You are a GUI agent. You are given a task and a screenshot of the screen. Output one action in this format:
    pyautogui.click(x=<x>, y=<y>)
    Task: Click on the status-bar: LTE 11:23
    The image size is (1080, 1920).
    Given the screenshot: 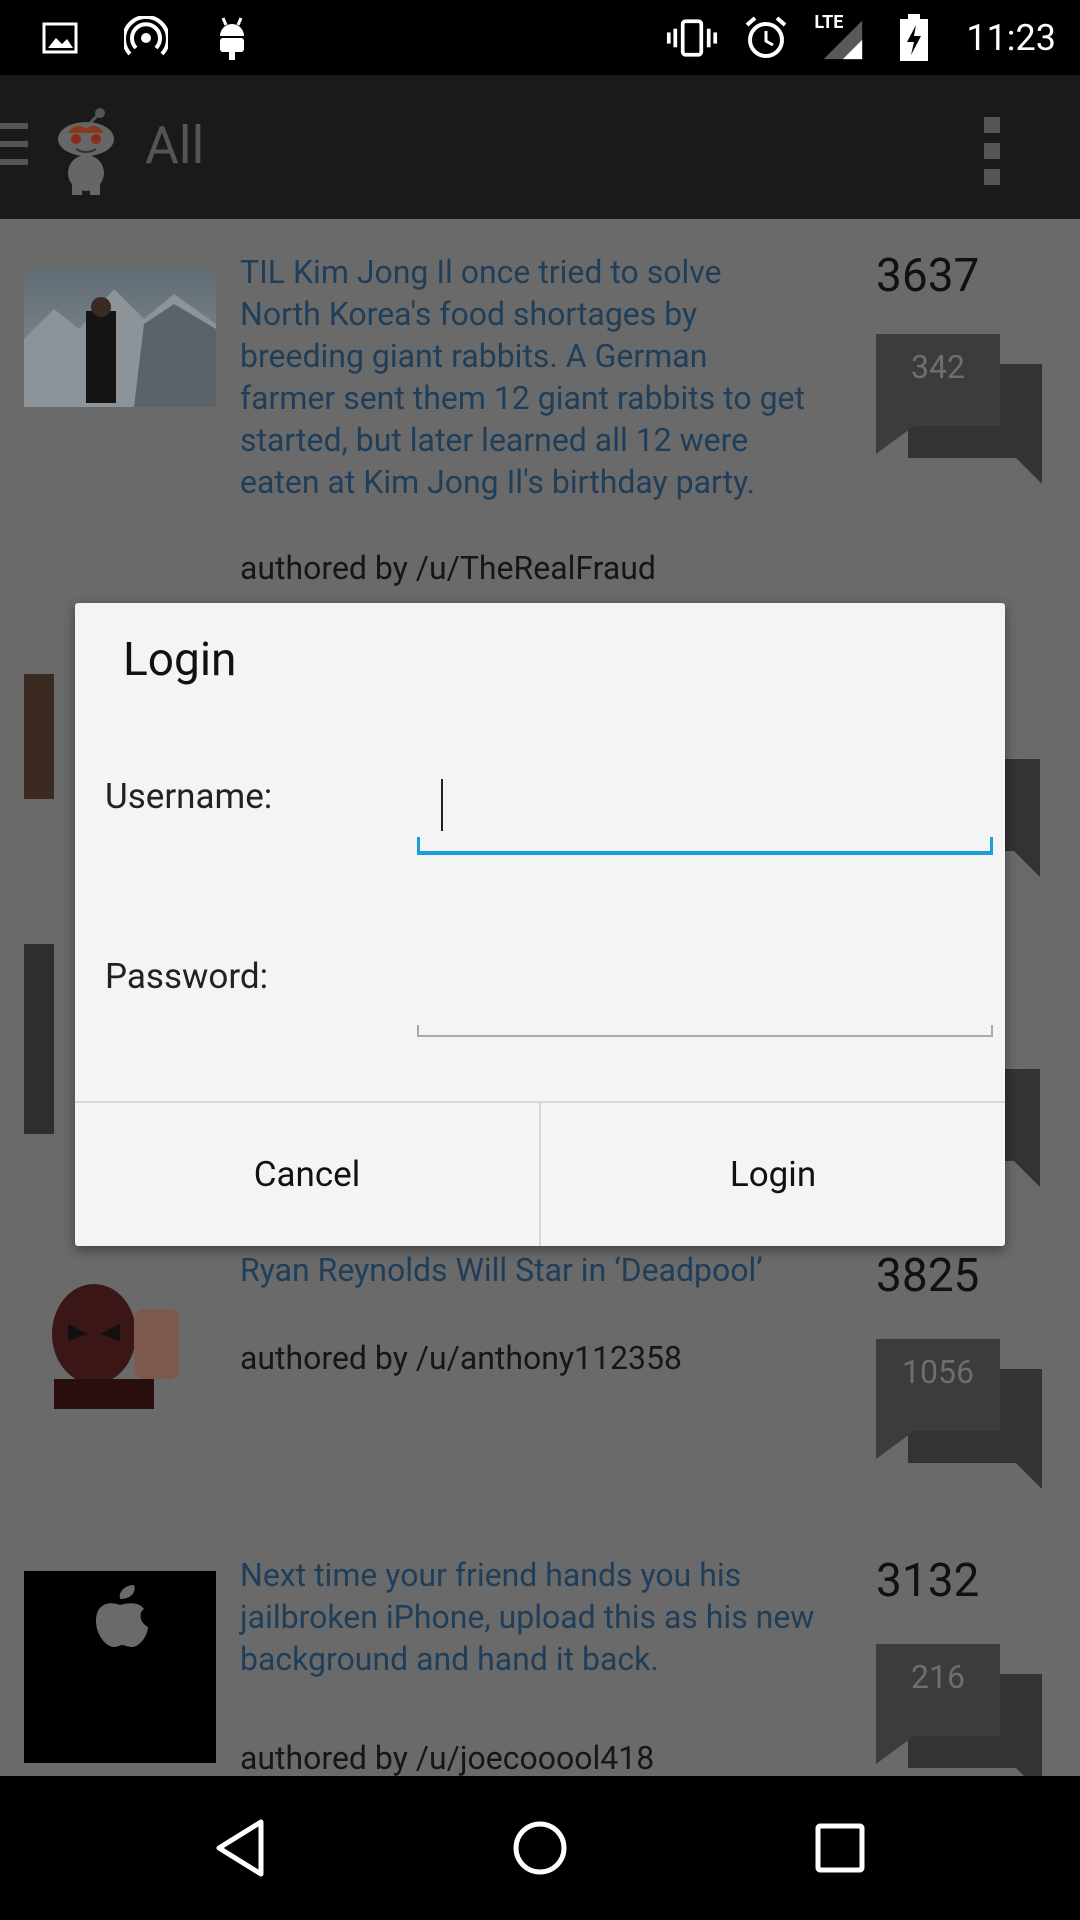 What is the action you would take?
    pyautogui.click(x=540, y=37)
    